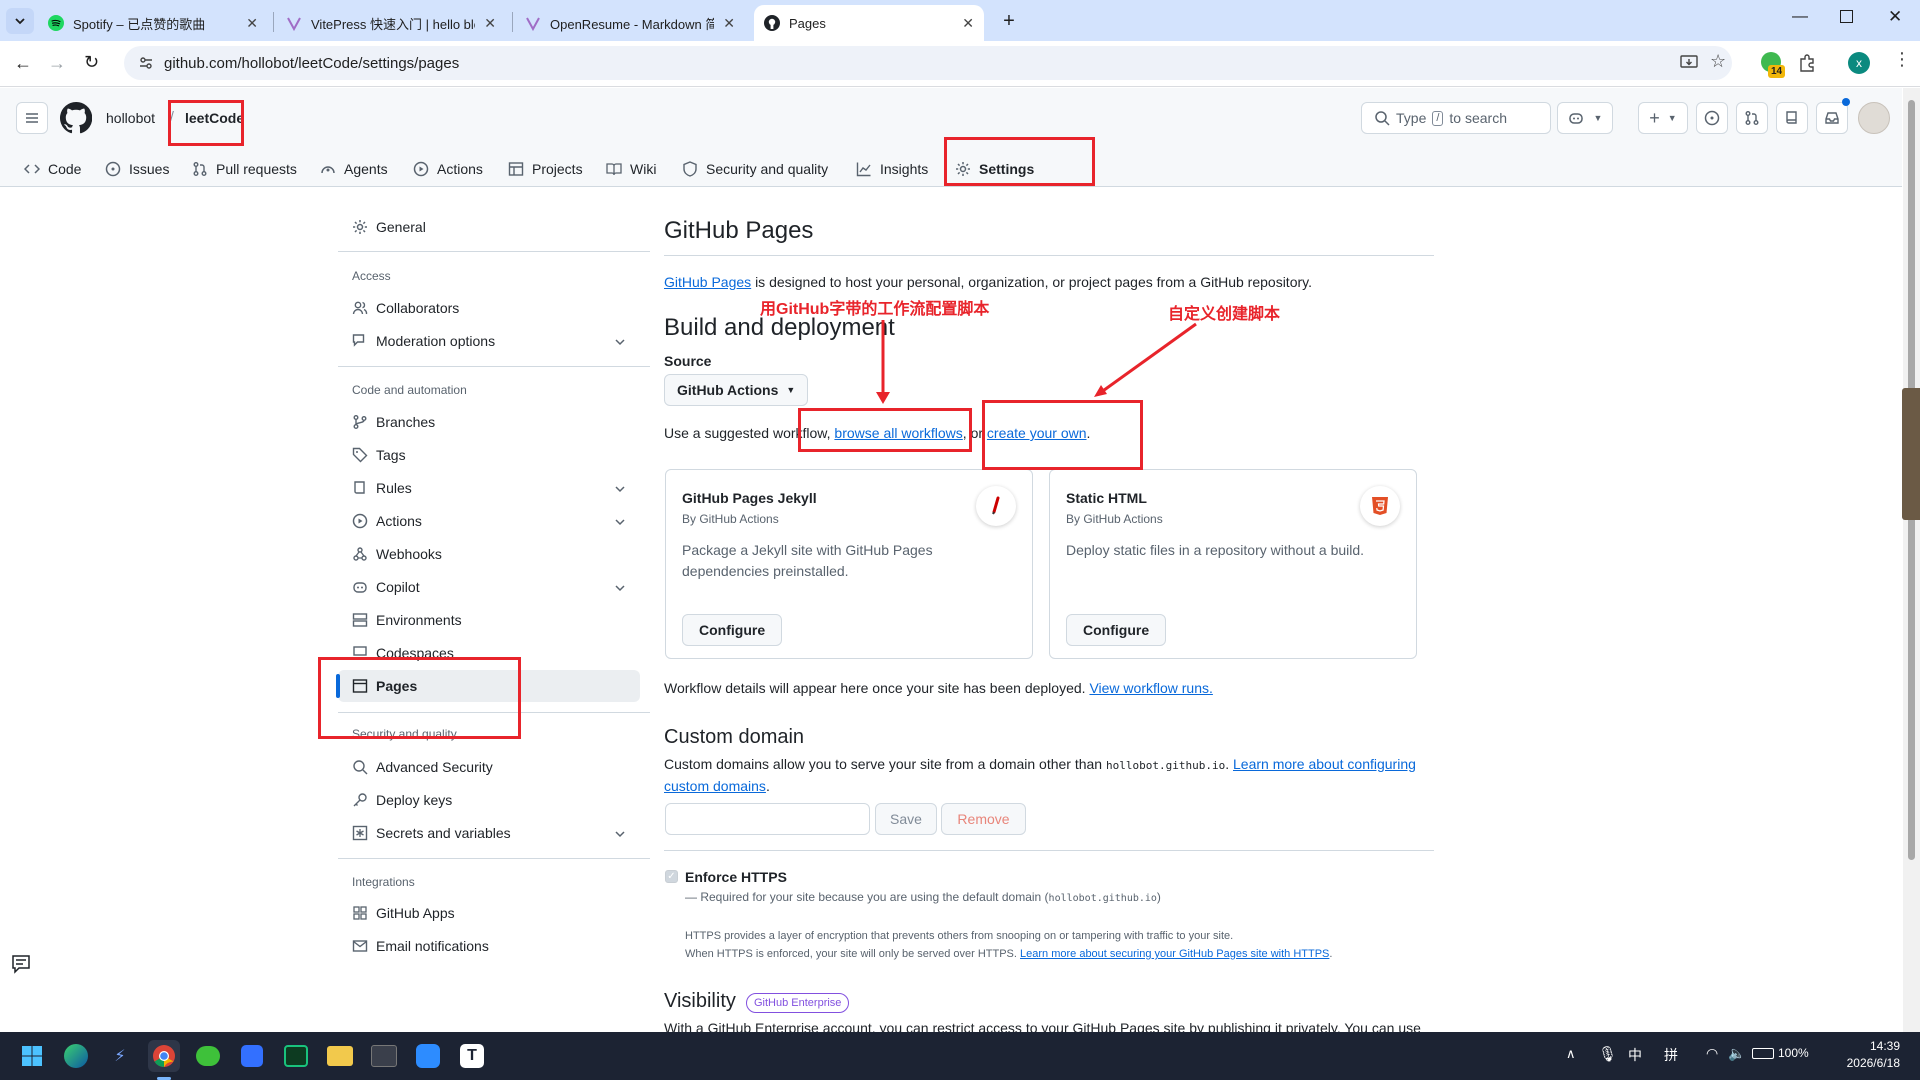 This screenshot has width=1920, height=1080. I want to click on configure-domains-link-part1: Learn more about configuring, so click(1324, 764).